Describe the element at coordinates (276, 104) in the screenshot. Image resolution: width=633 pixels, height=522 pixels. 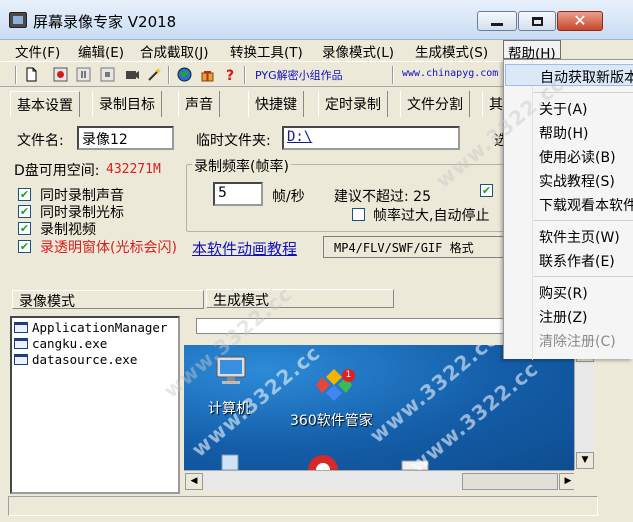
I see `tab-hotkeys: 快捷键` at that location.